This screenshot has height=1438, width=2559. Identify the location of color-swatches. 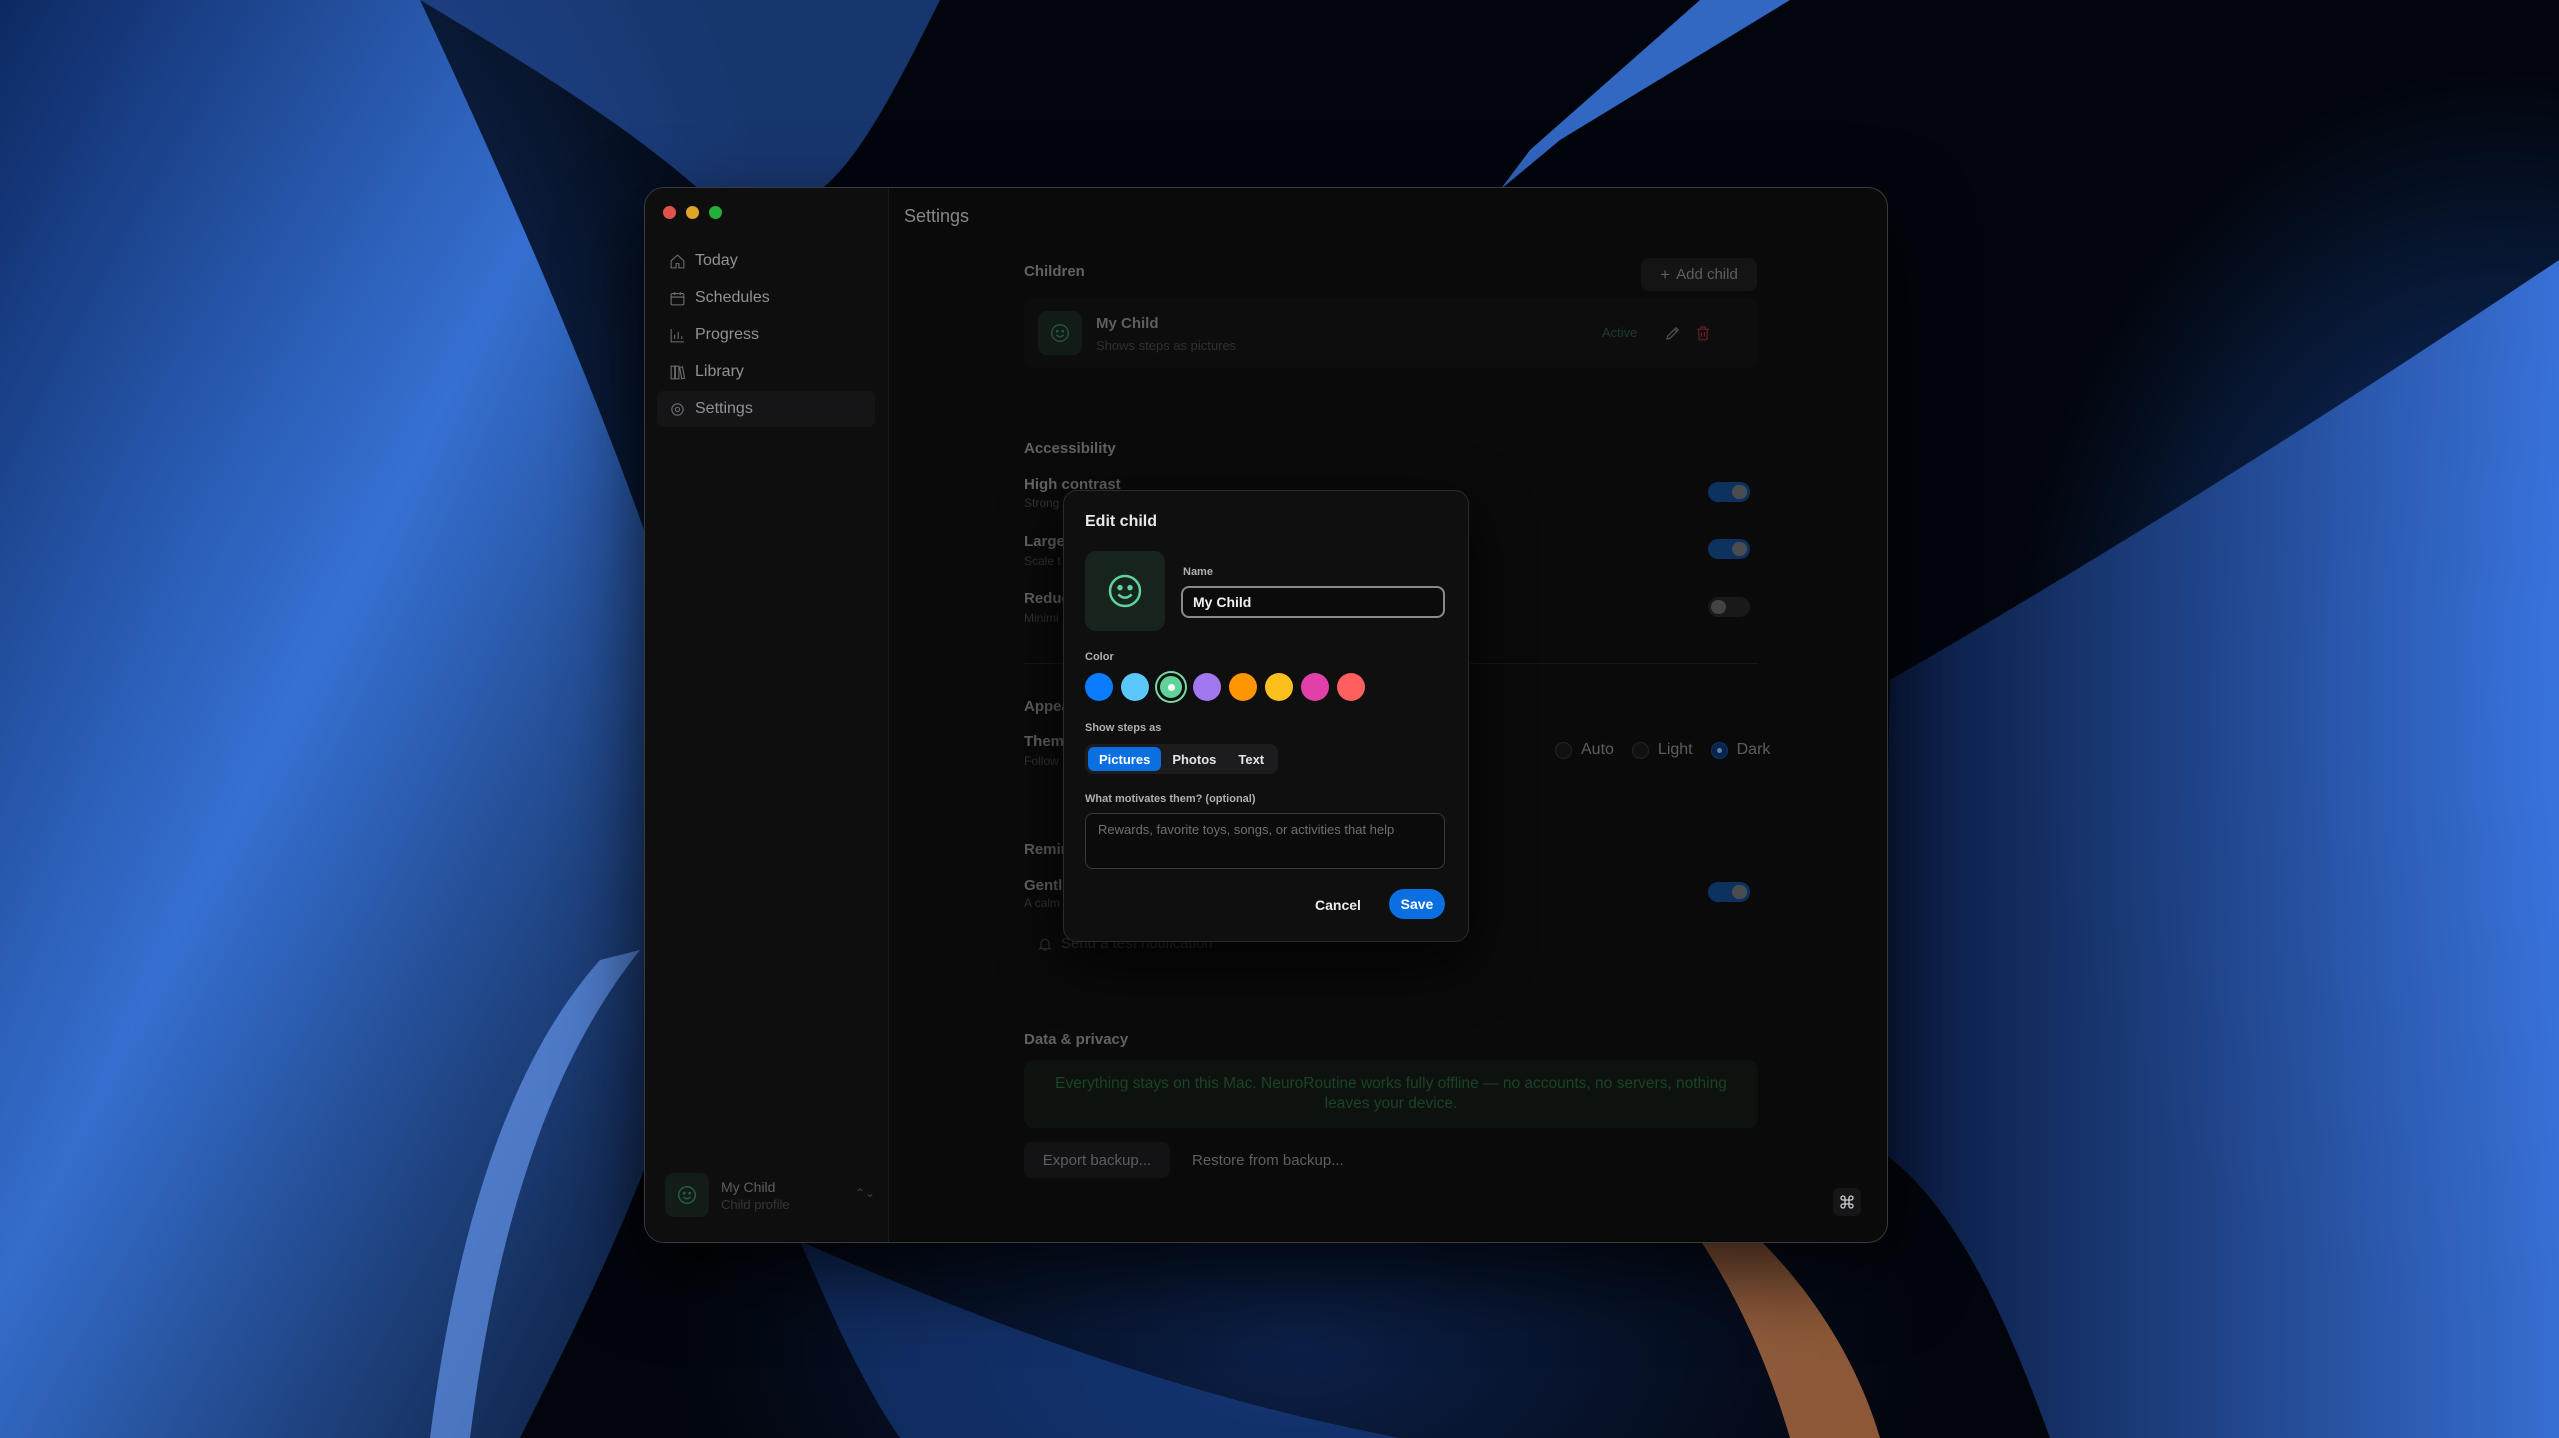
(1229, 687).